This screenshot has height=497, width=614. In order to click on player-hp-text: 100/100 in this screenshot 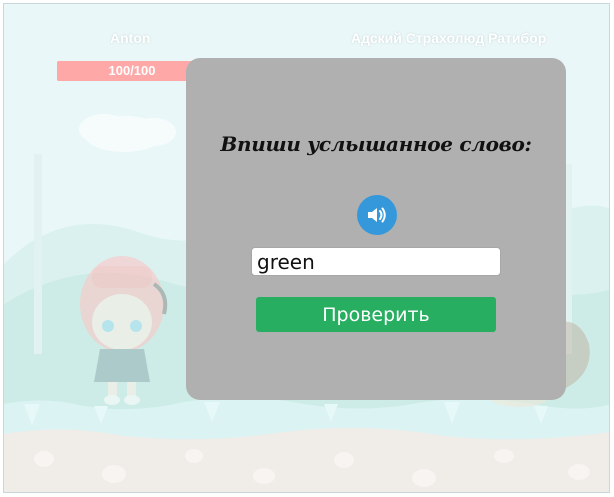, I will do `click(132, 70)`.